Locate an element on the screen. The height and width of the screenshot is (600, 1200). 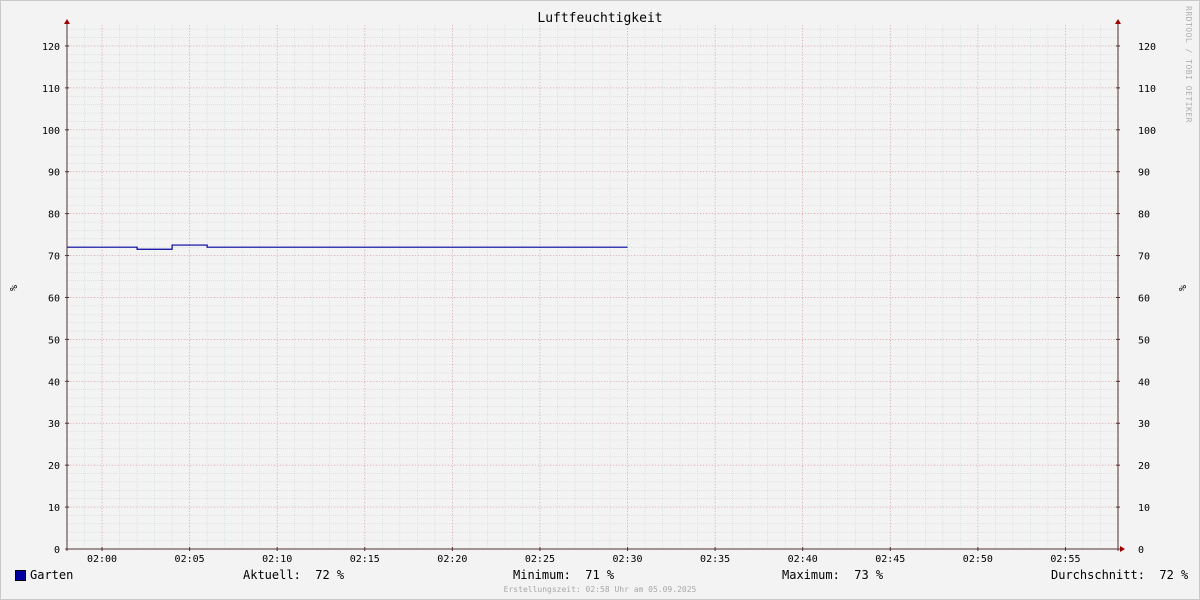
y-tick-label-left: 40 is located at coordinates (54, 382).